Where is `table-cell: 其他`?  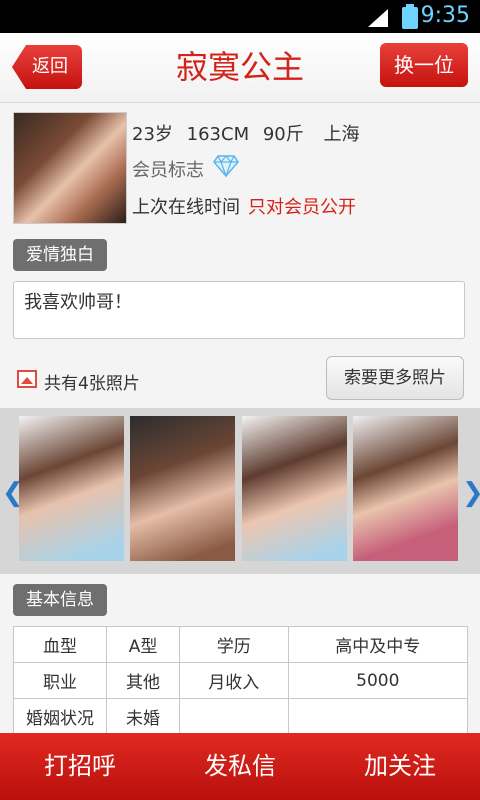 table-cell: 其他 is located at coordinates (143, 680).